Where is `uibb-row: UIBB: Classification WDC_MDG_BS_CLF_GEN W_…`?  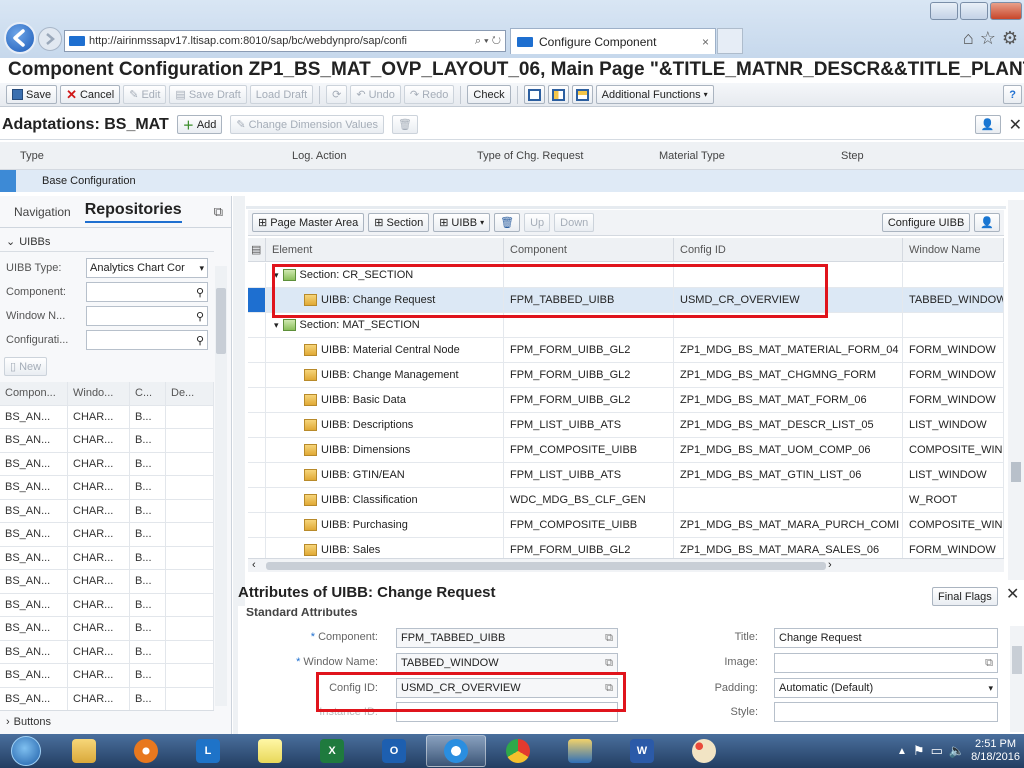
uibb-row: UIBB: Classification WDC_MDG_BS_CLF_GEN W_… is located at coordinates (626, 500).